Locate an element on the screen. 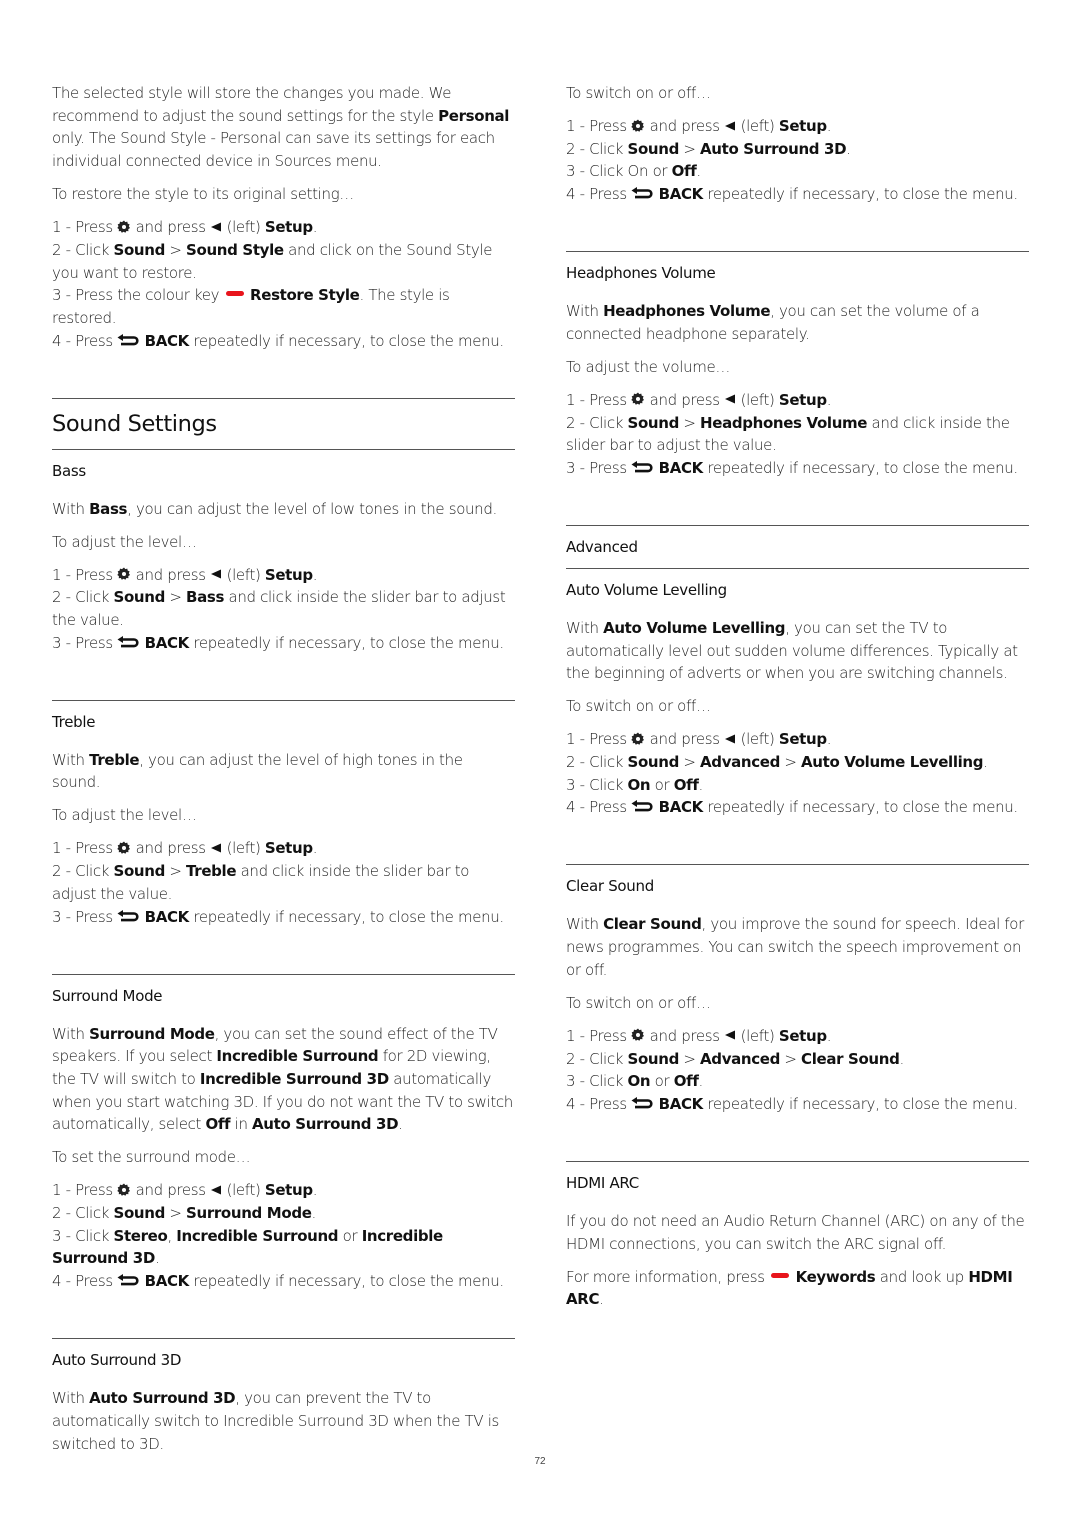 This screenshot has height=1527, width=1080. section-heading-clear-sound: Clear Sound is located at coordinates (610, 886).